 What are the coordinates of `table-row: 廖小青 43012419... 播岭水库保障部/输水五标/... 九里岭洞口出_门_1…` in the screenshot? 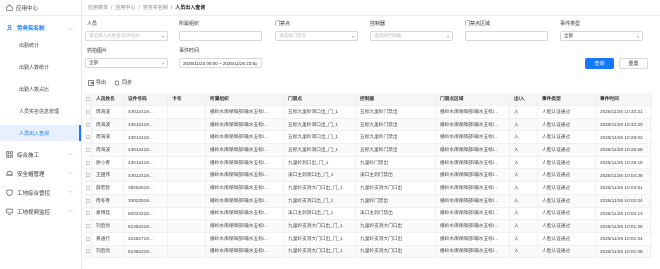 It's located at (368, 163).